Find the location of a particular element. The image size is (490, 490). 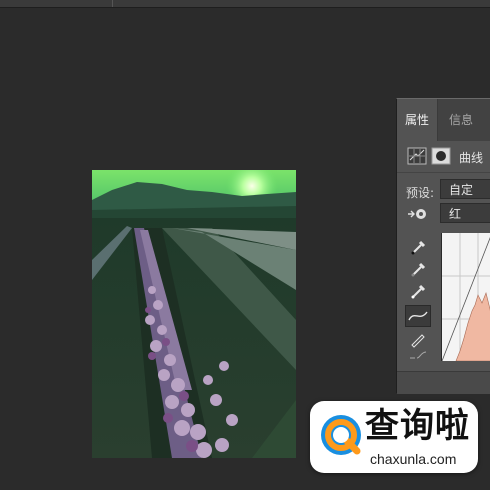

pencil-icon is located at coordinates (418, 339).